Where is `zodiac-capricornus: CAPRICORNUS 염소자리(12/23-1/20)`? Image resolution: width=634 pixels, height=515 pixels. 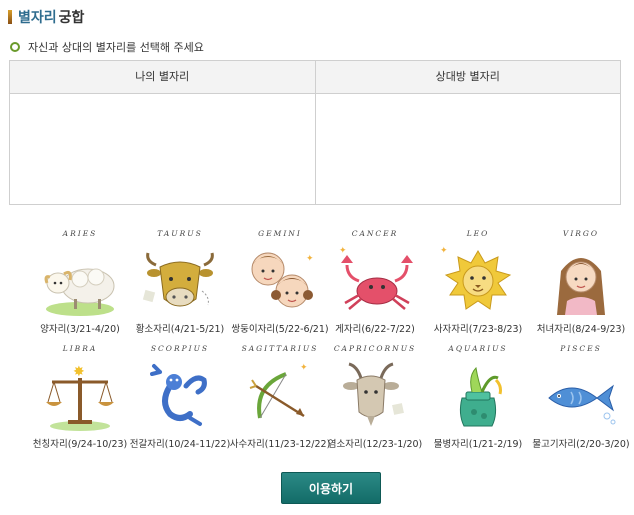 zodiac-capricornus: CAPRICORNUS 염소자리(12/23-1/20) is located at coordinates (375, 403).